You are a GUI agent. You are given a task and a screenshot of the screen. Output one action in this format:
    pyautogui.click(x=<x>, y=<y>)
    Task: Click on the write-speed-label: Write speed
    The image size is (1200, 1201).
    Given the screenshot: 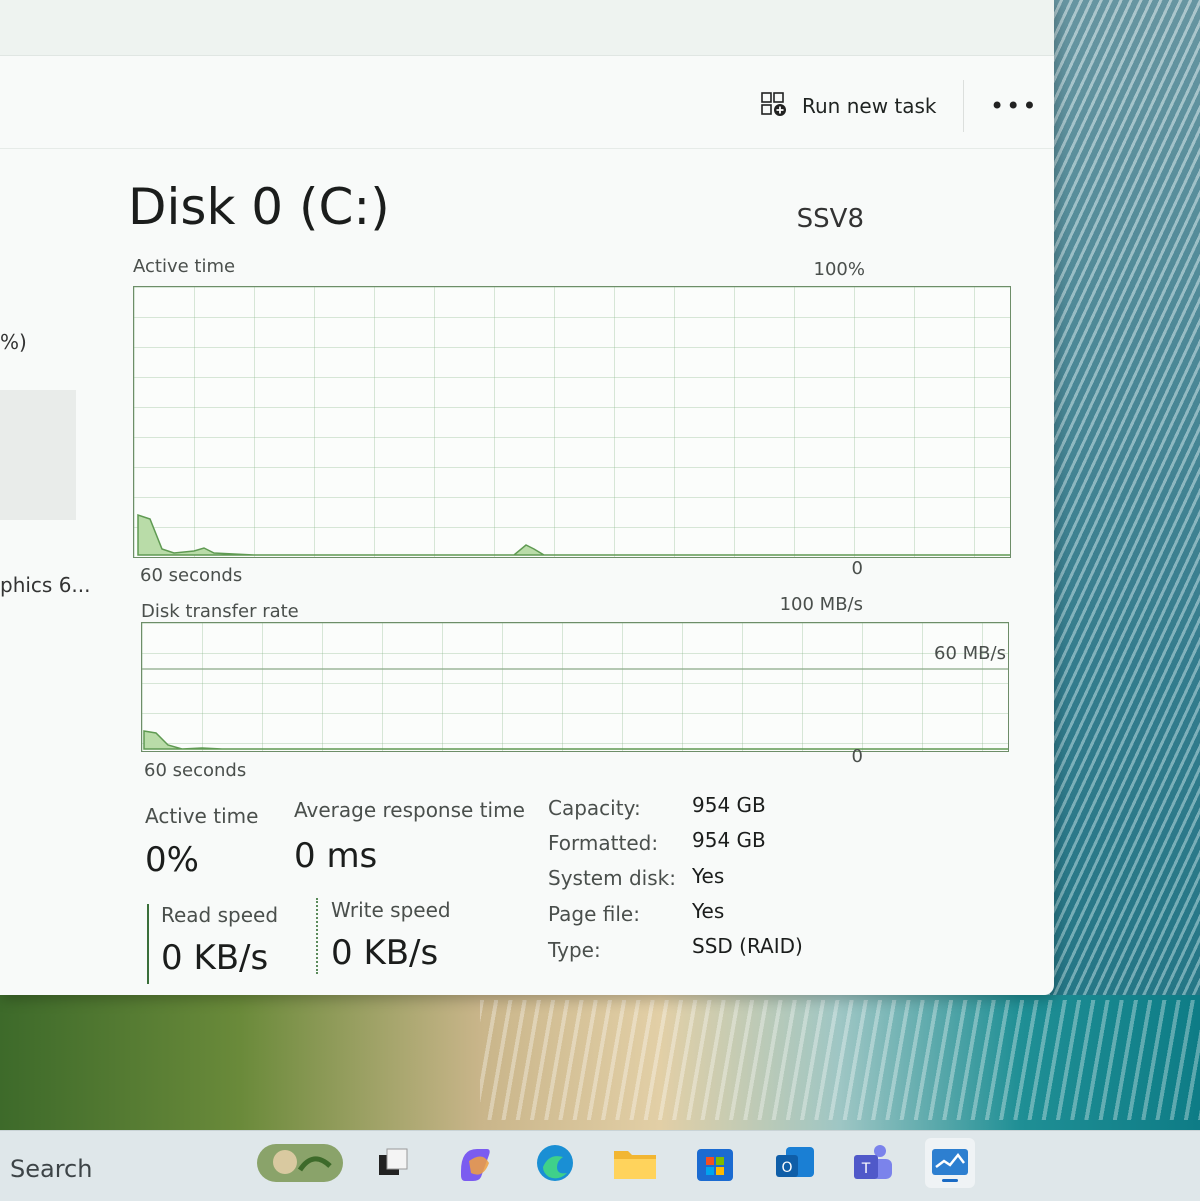 What is the action you would take?
    pyautogui.click(x=391, y=910)
    